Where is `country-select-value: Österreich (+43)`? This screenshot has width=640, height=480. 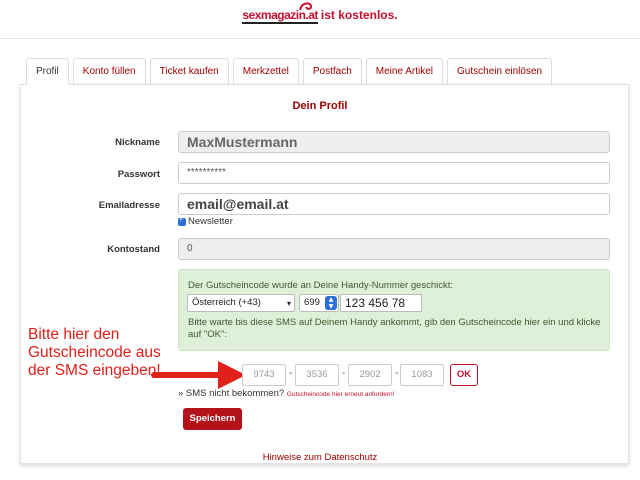 country-select-value: Österreich (+43) is located at coordinates (226, 302).